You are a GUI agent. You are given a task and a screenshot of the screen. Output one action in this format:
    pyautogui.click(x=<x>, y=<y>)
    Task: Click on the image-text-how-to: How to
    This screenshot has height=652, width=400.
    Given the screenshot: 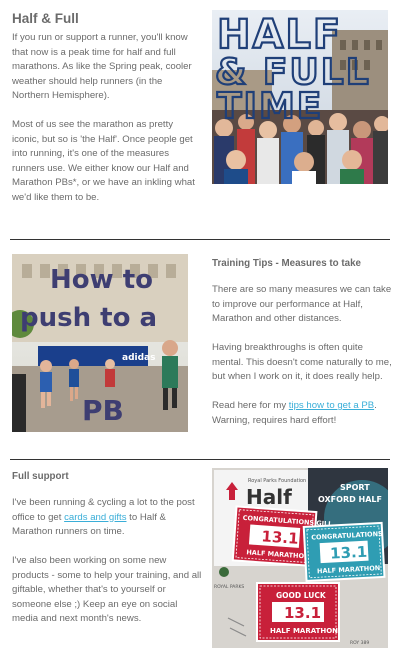 What is the action you would take?
    pyautogui.click(x=101, y=280)
    